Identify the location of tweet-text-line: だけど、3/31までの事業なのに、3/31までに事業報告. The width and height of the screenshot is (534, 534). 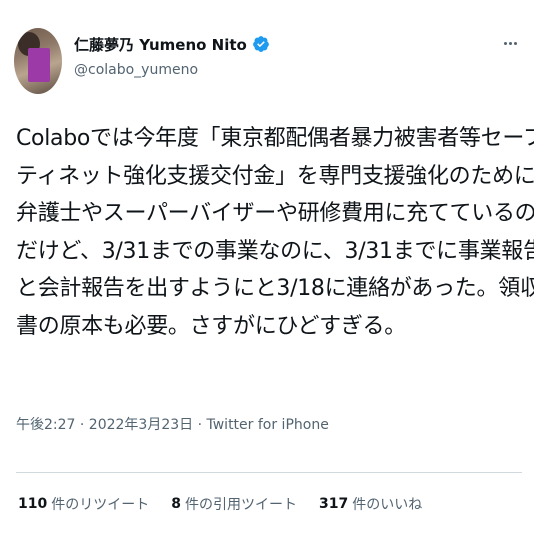
(275, 251).